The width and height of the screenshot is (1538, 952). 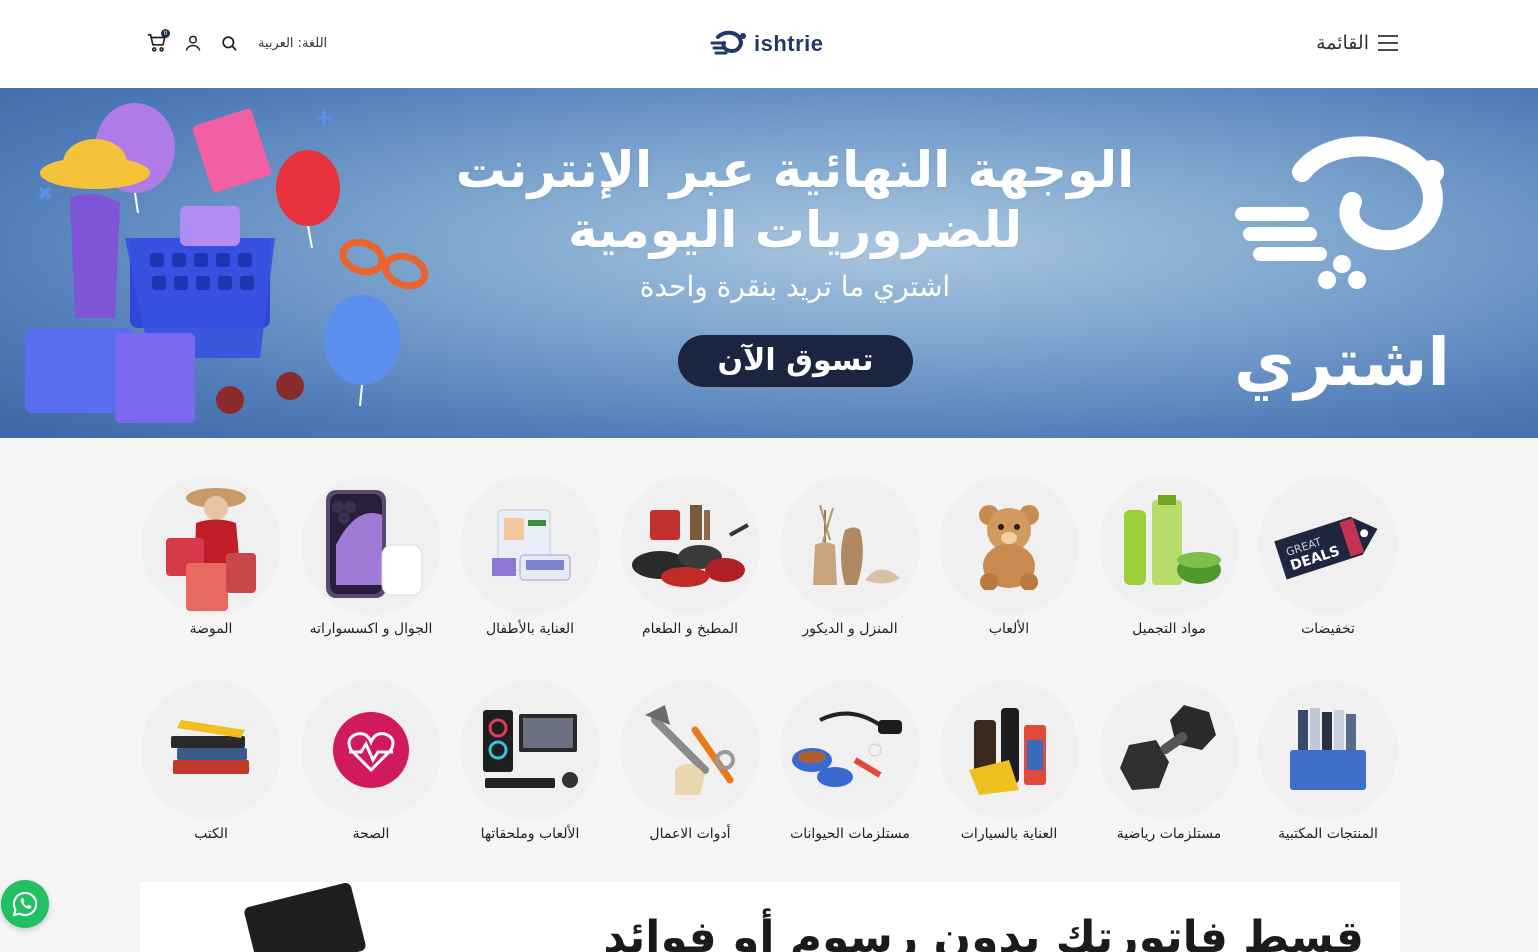 I want to click on category-office: المنتجات المكتبية, so click(x=1328, y=762).